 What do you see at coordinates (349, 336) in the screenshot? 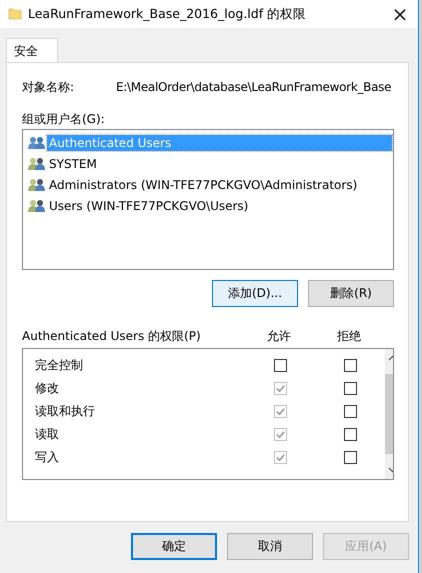
I see `column-header: 拒绝` at bounding box center [349, 336].